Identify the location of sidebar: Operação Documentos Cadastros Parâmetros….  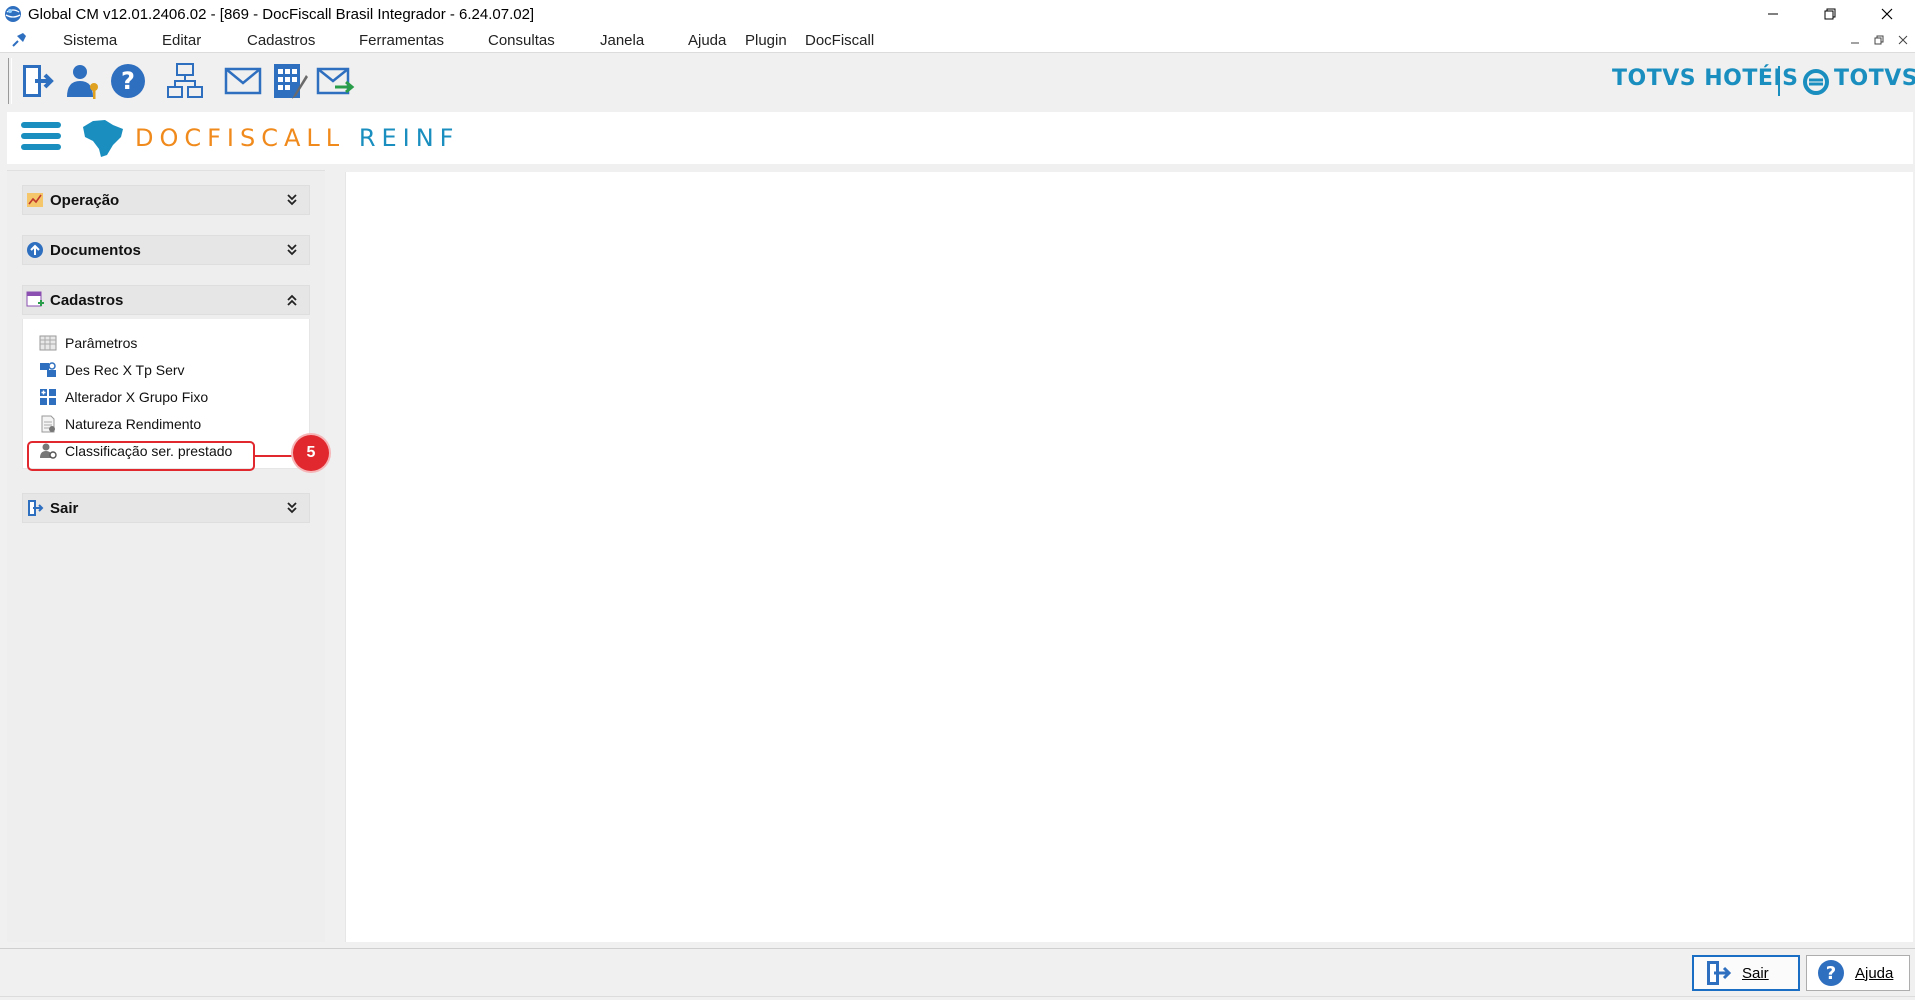
(168, 556).